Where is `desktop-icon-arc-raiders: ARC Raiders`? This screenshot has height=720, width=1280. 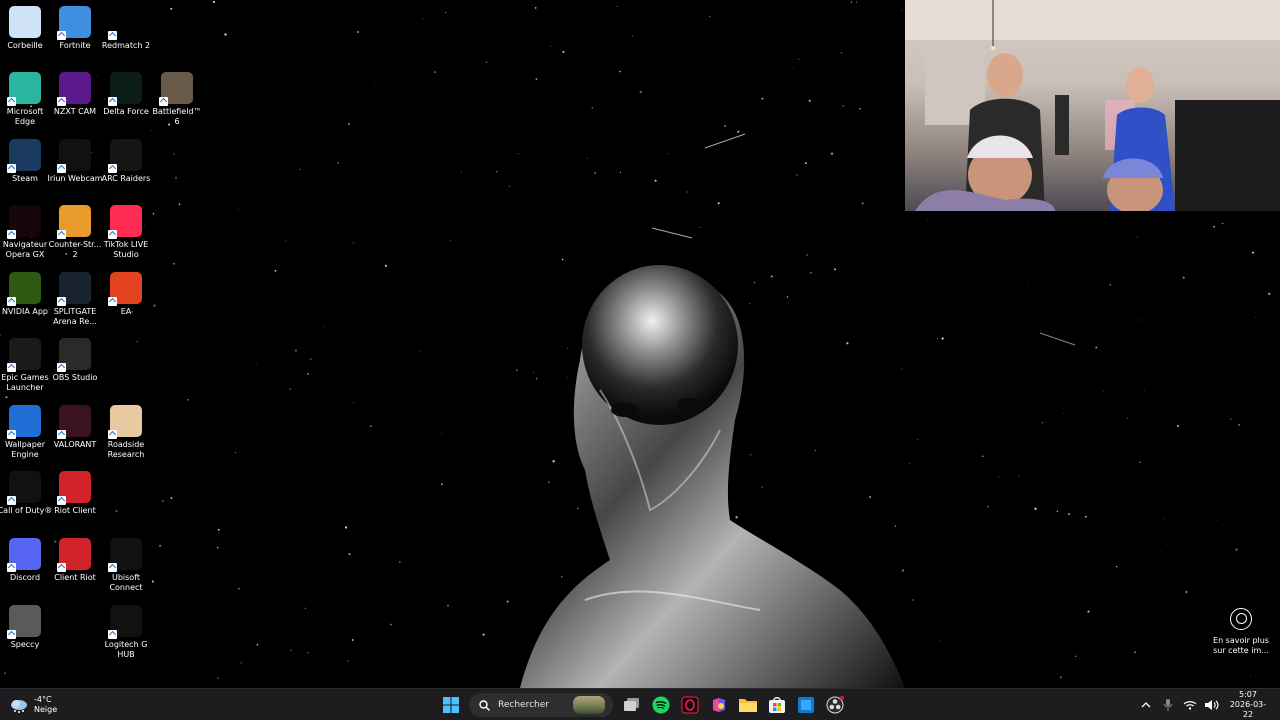 desktop-icon-arc-raiders: ARC Raiders is located at coordinates (126, 161).